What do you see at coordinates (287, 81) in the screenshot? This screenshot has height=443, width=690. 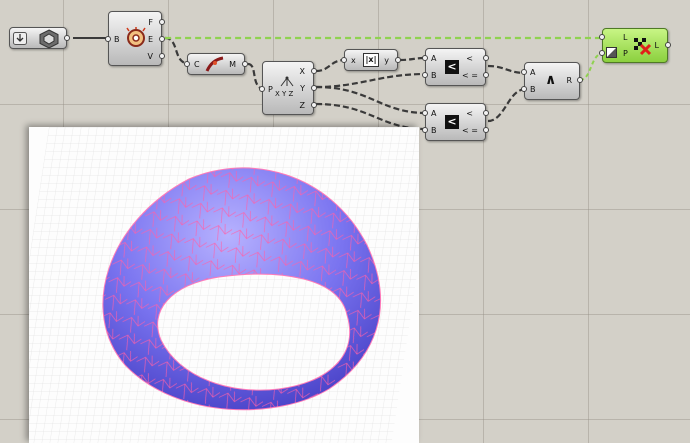 I see `point-xyz-icon` at bounding box center [287, 81].